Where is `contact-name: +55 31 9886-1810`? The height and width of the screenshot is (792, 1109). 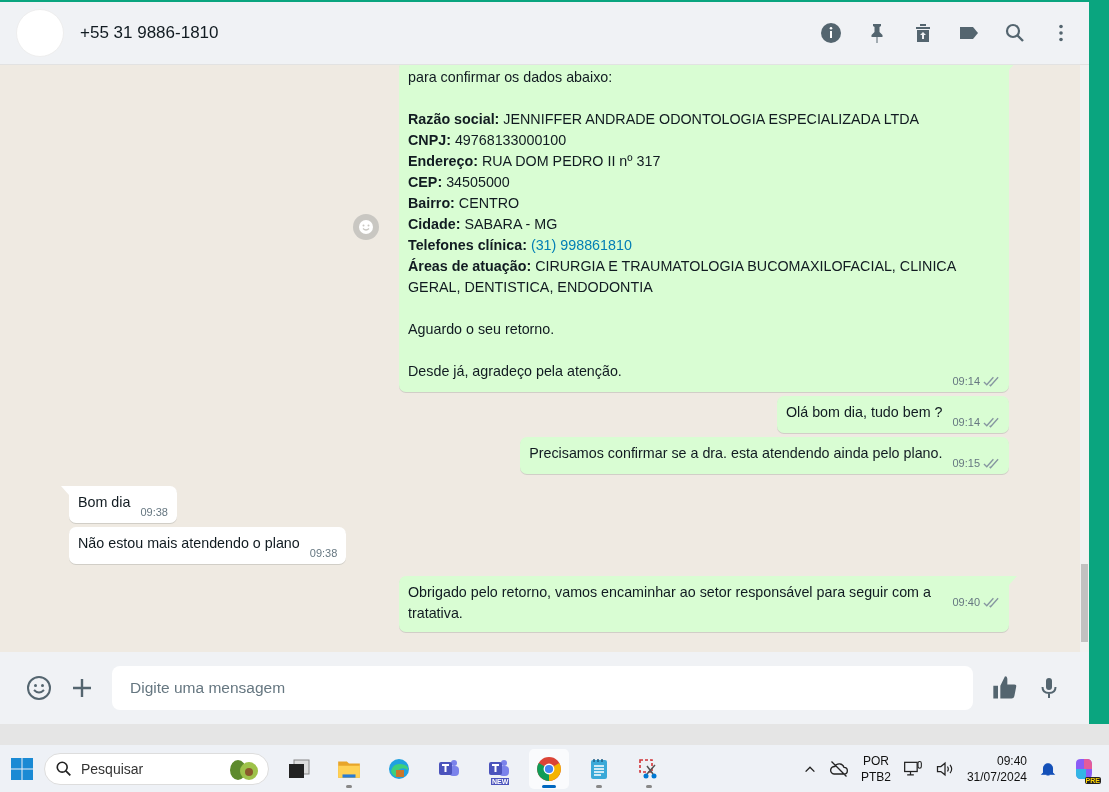 contact-name: +55 31 9886-1810 is located at coordinates (441, 33).